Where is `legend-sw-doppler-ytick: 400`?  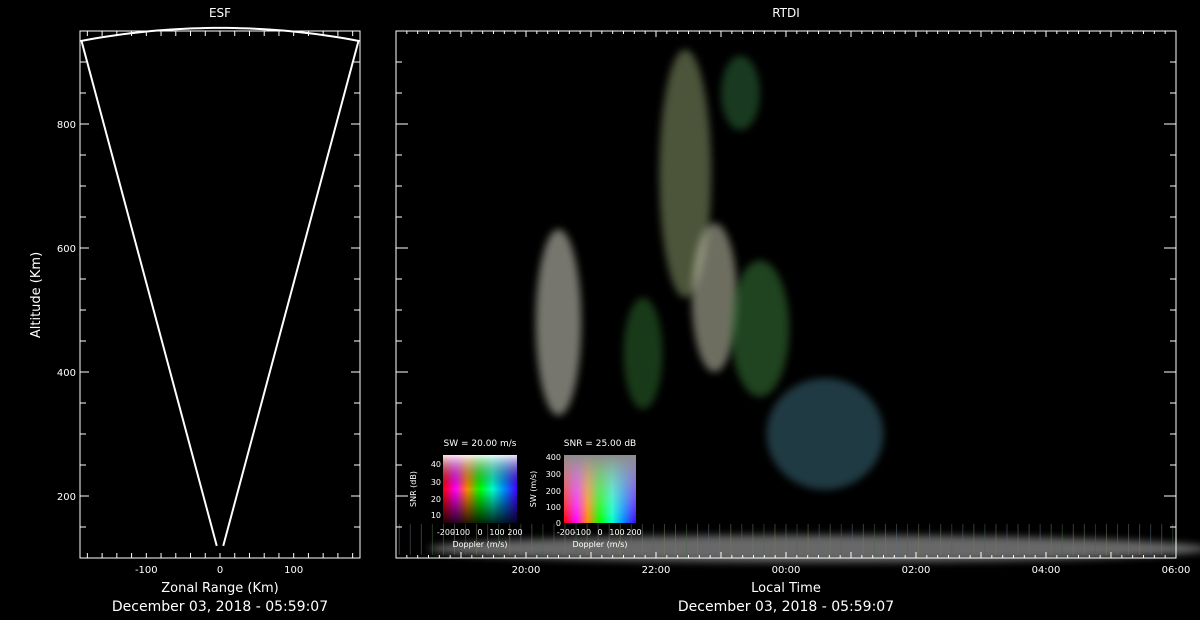 legend-sw-doppler-ytick: 400 is located at coordinates (553, 457).